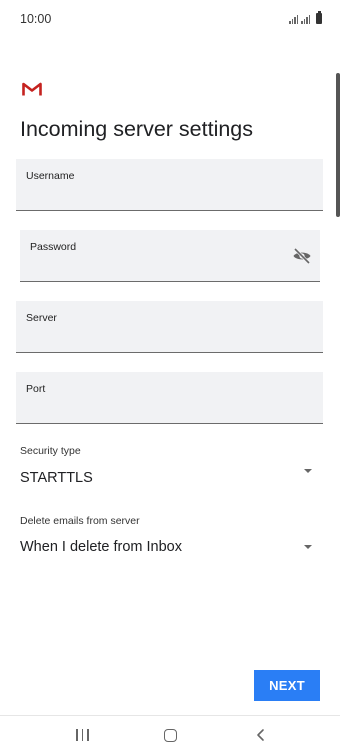  Describe the element at coordinates (101, 547) in the screenshot. I see `delete-emails-select: When I delete from Inbox` at that location.